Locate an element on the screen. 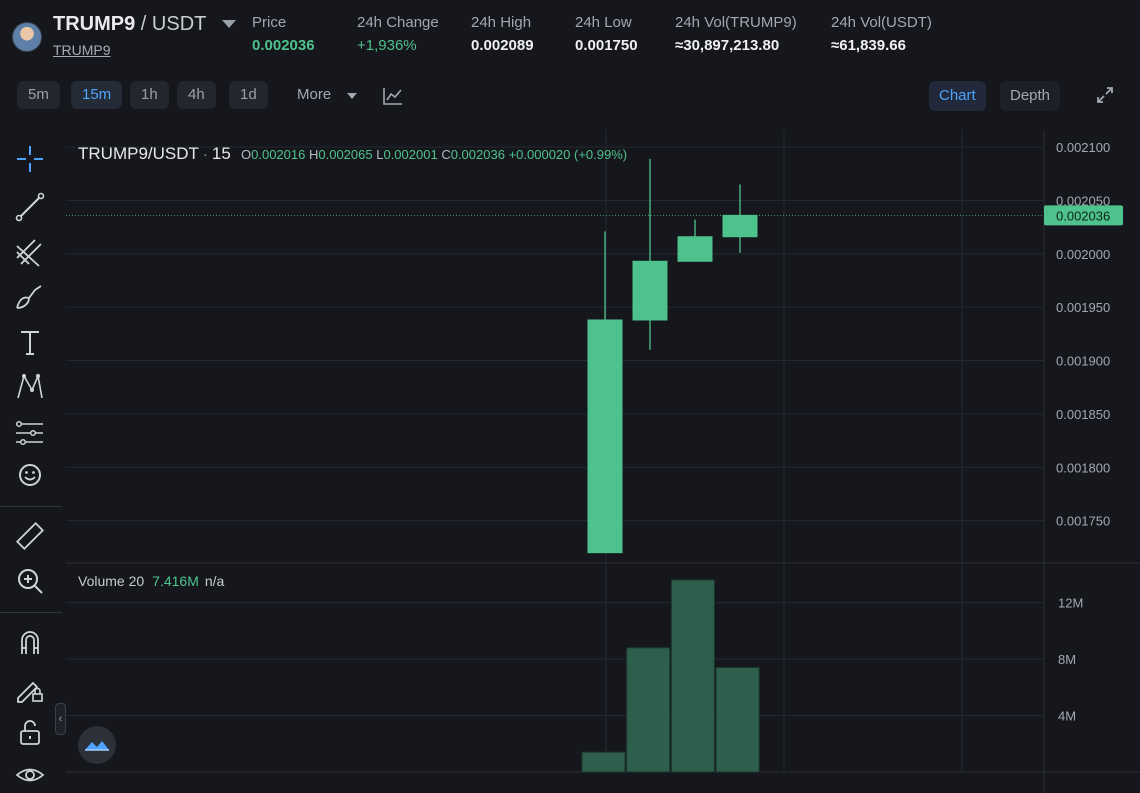  pair-quote: USDT is located at coordinates (179, 24).